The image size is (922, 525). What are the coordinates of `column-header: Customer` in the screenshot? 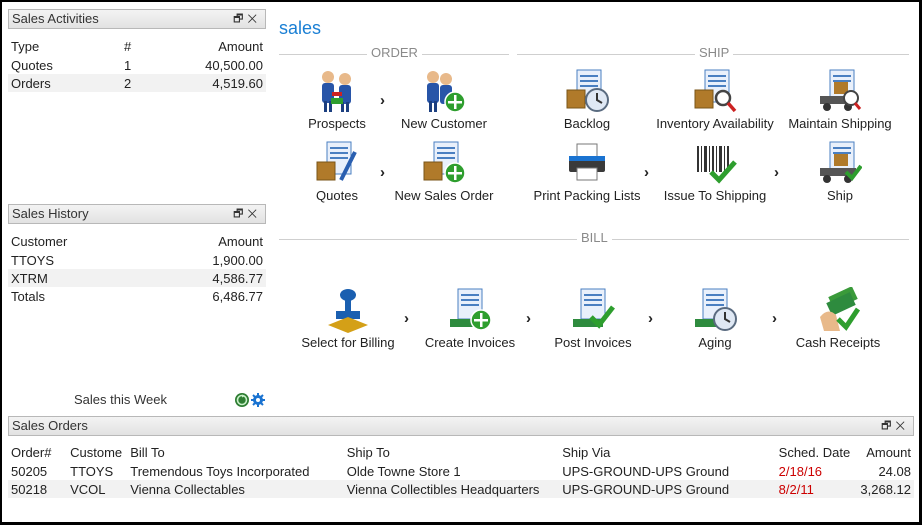 It's located at (39, 241).